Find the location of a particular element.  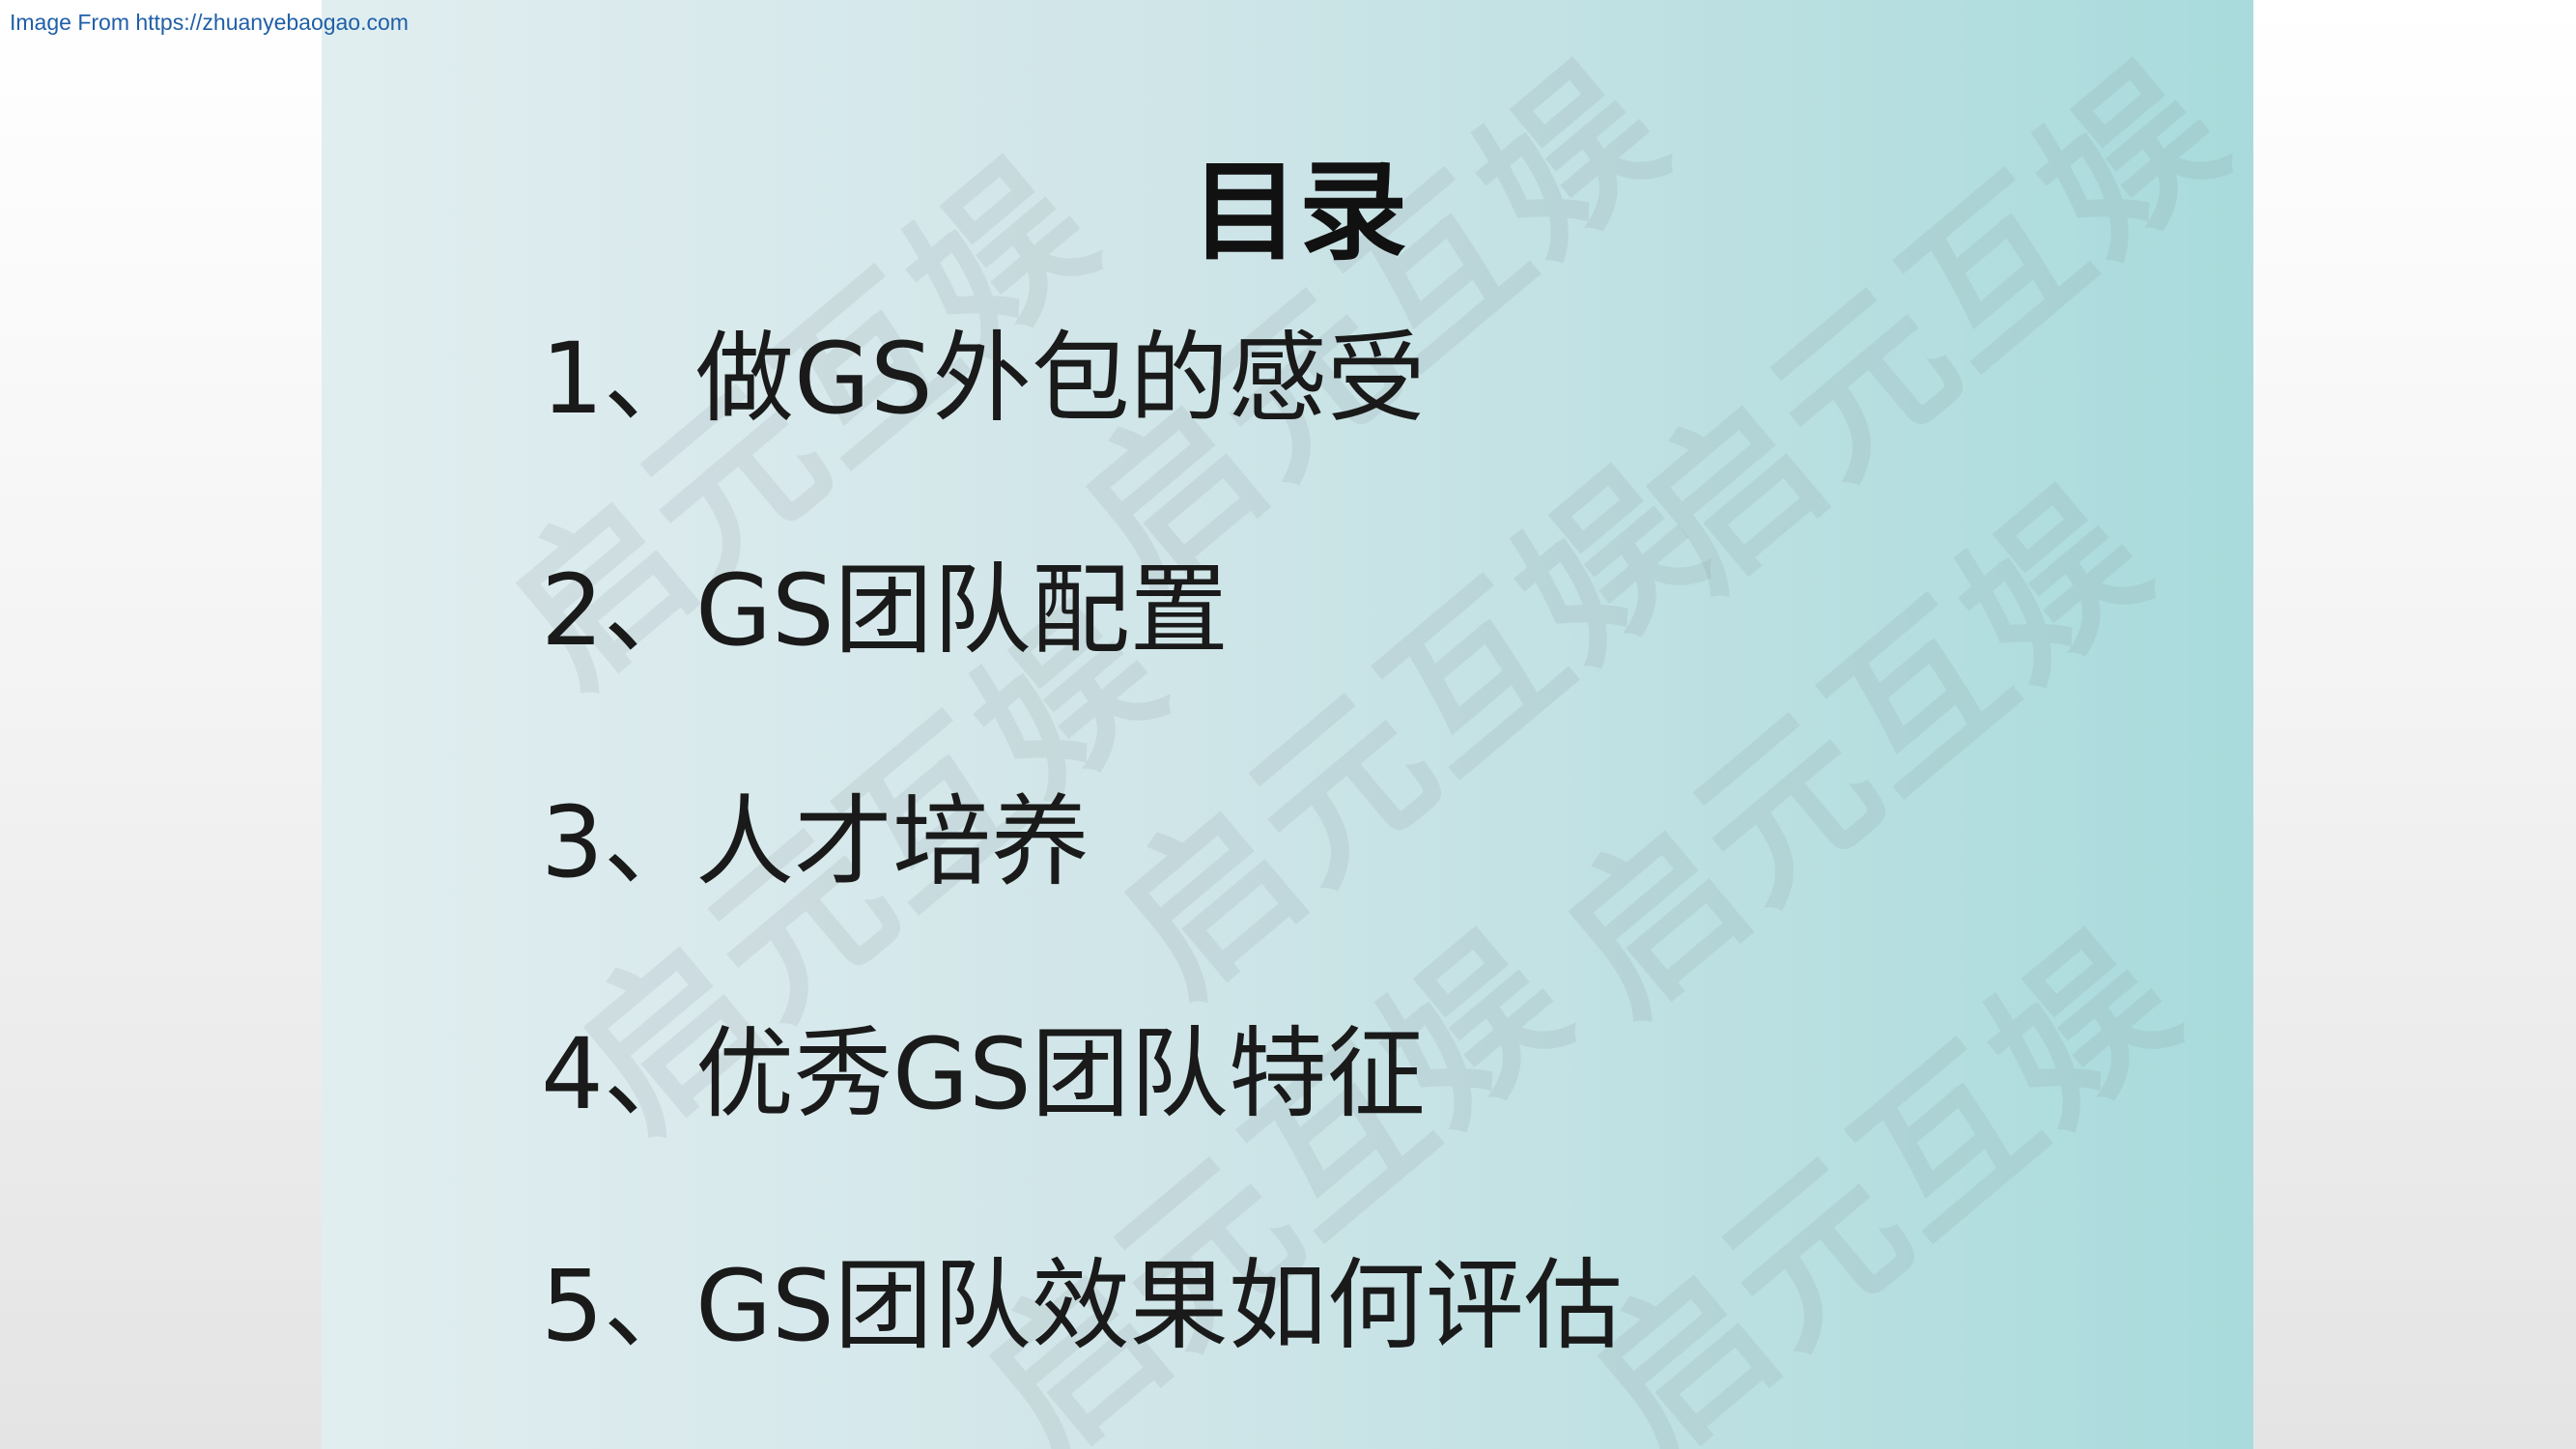

toc-item: 4、 优秀GS团队特征 is located at coordinates (1362, 1128).